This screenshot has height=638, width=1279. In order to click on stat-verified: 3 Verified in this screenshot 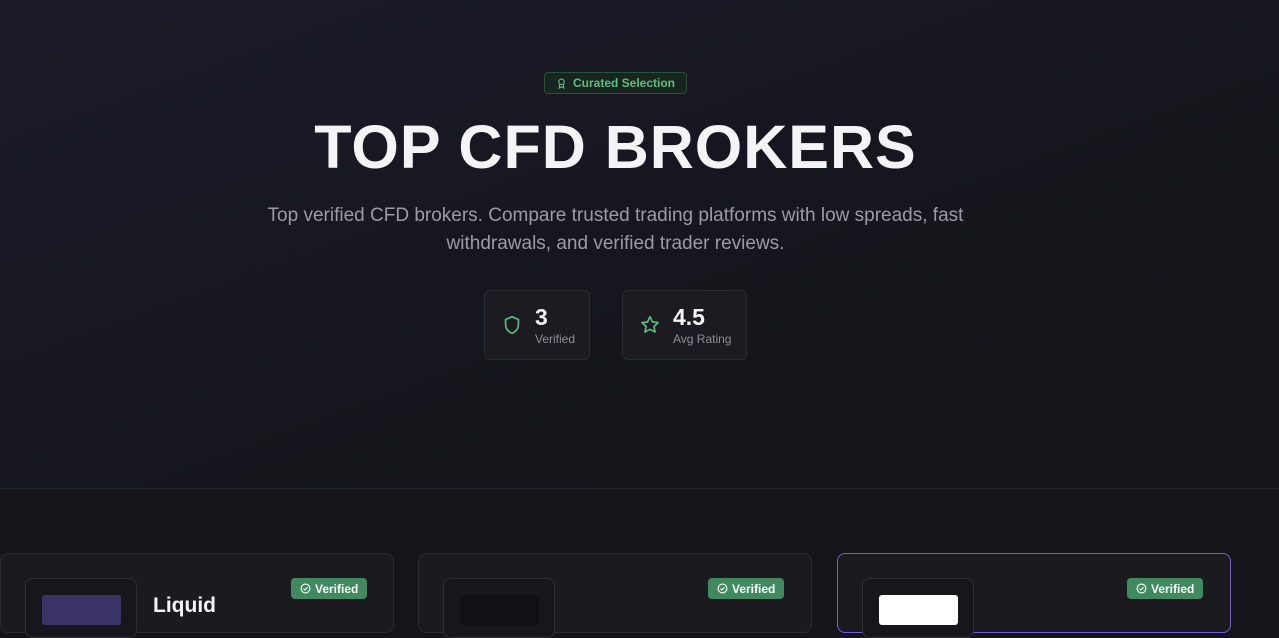, I will do `click(537, 325)`.